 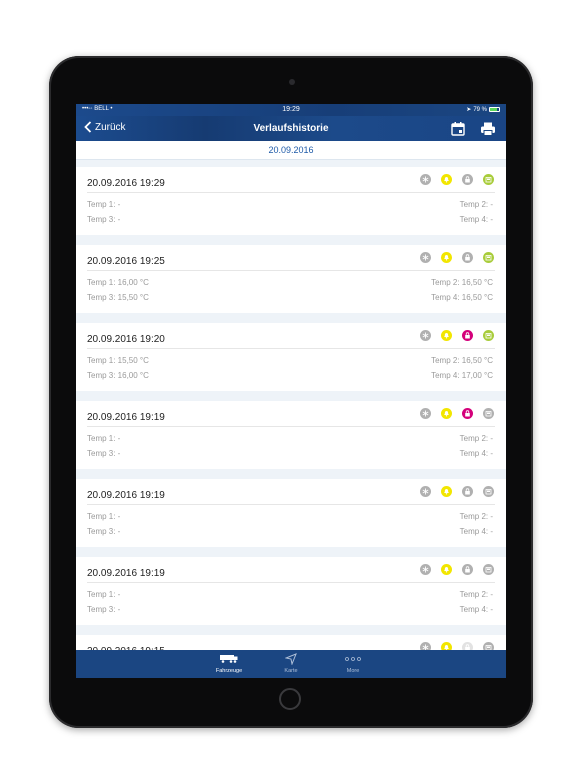 I want to click on status-bar: •••◦◦ BELL • 19:29 ➤ 79 %, so click(x=291, y=110).